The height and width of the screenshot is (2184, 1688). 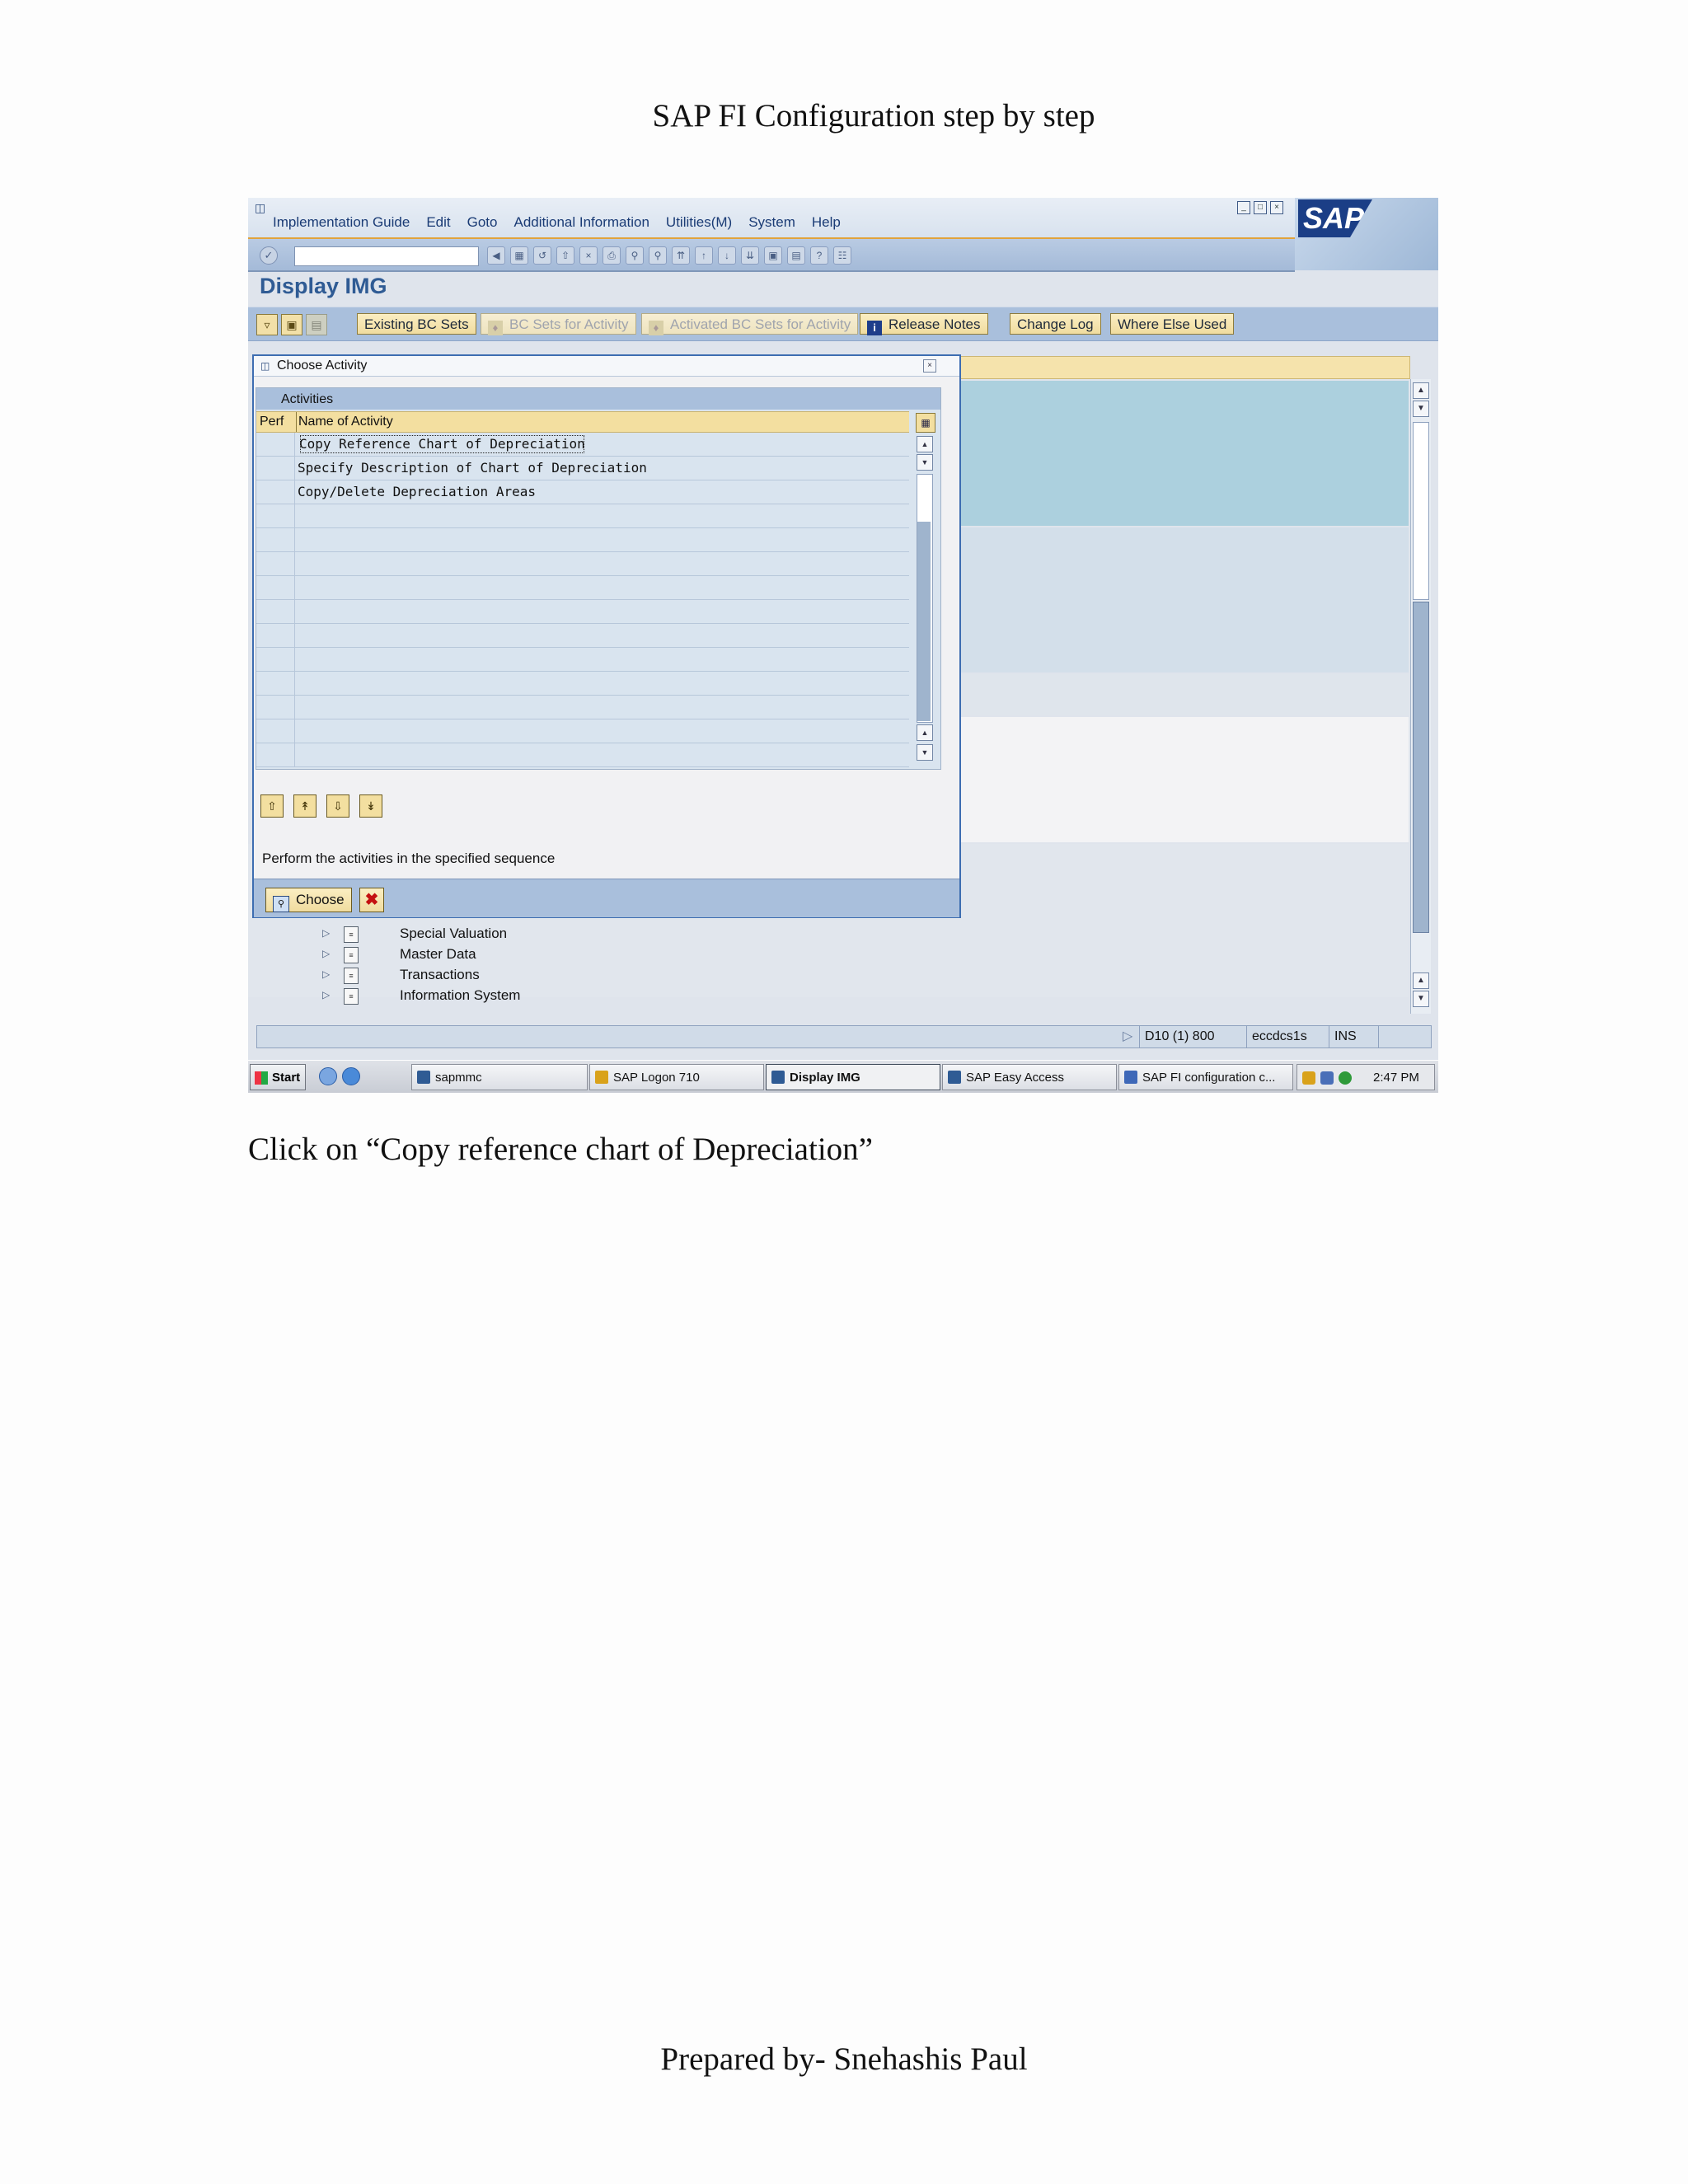 I want to click on first-page-icon: ⇈, so click(x=681, y=255).